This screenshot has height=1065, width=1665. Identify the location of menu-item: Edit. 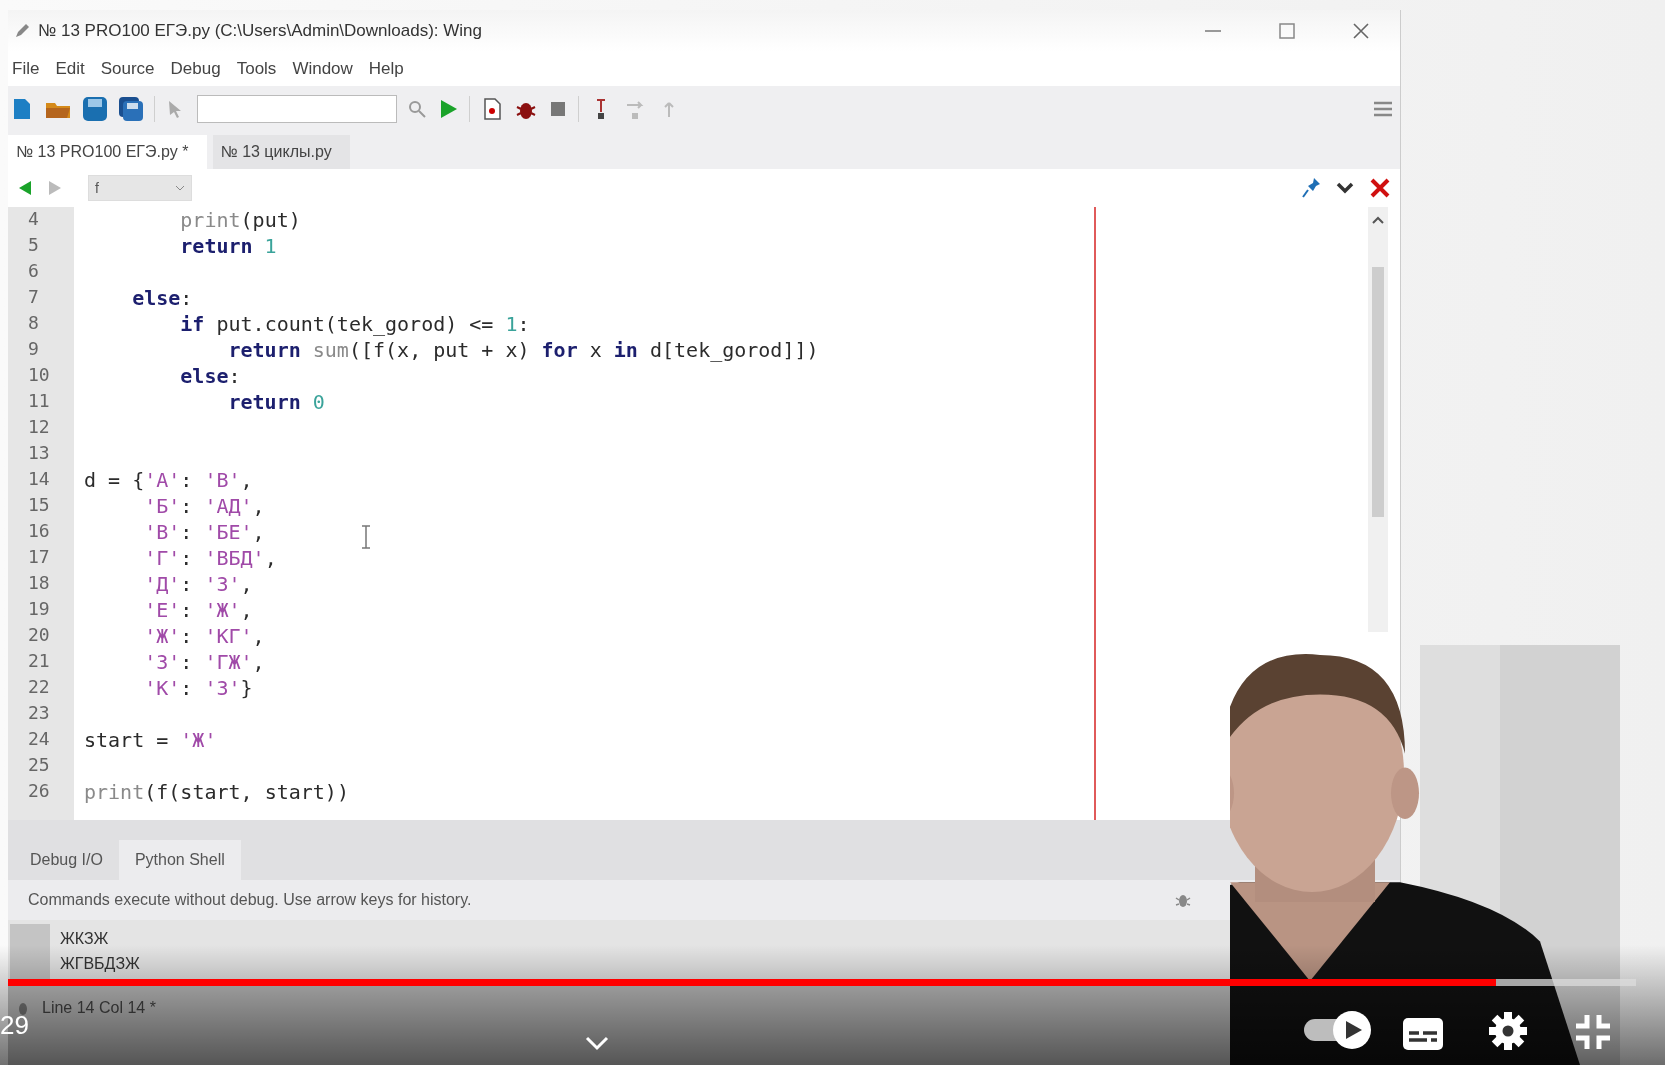
(72, 69).